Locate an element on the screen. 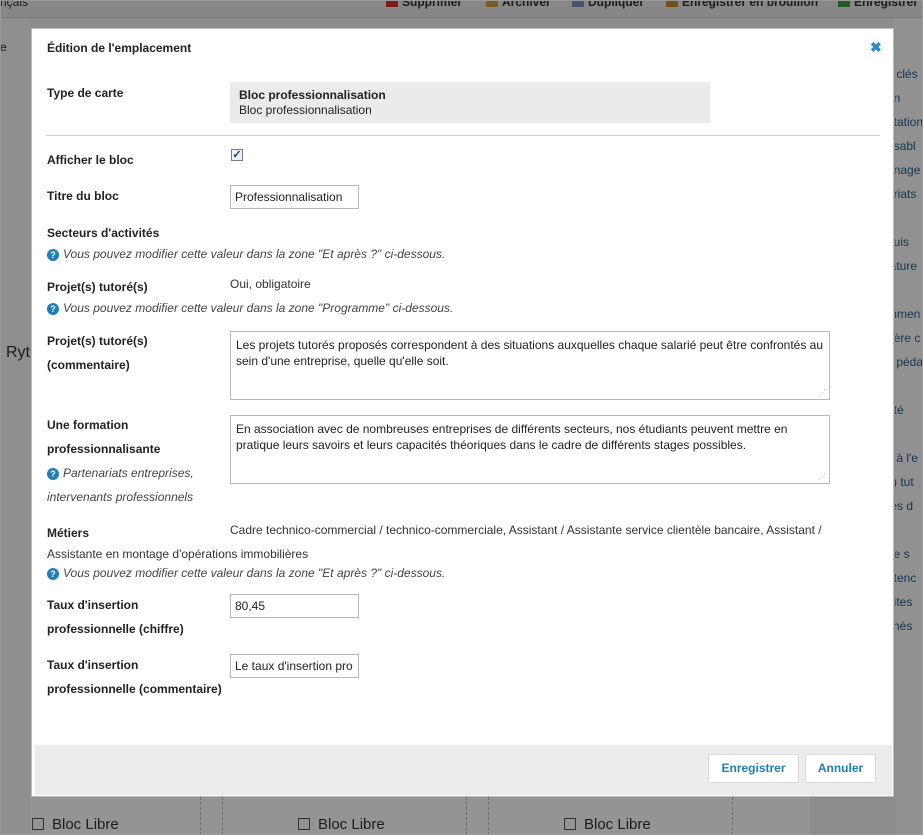 This screenshot has width=923, height=835. secteurs-label: Secteurs d'activités is located at coordinates (103, 233).